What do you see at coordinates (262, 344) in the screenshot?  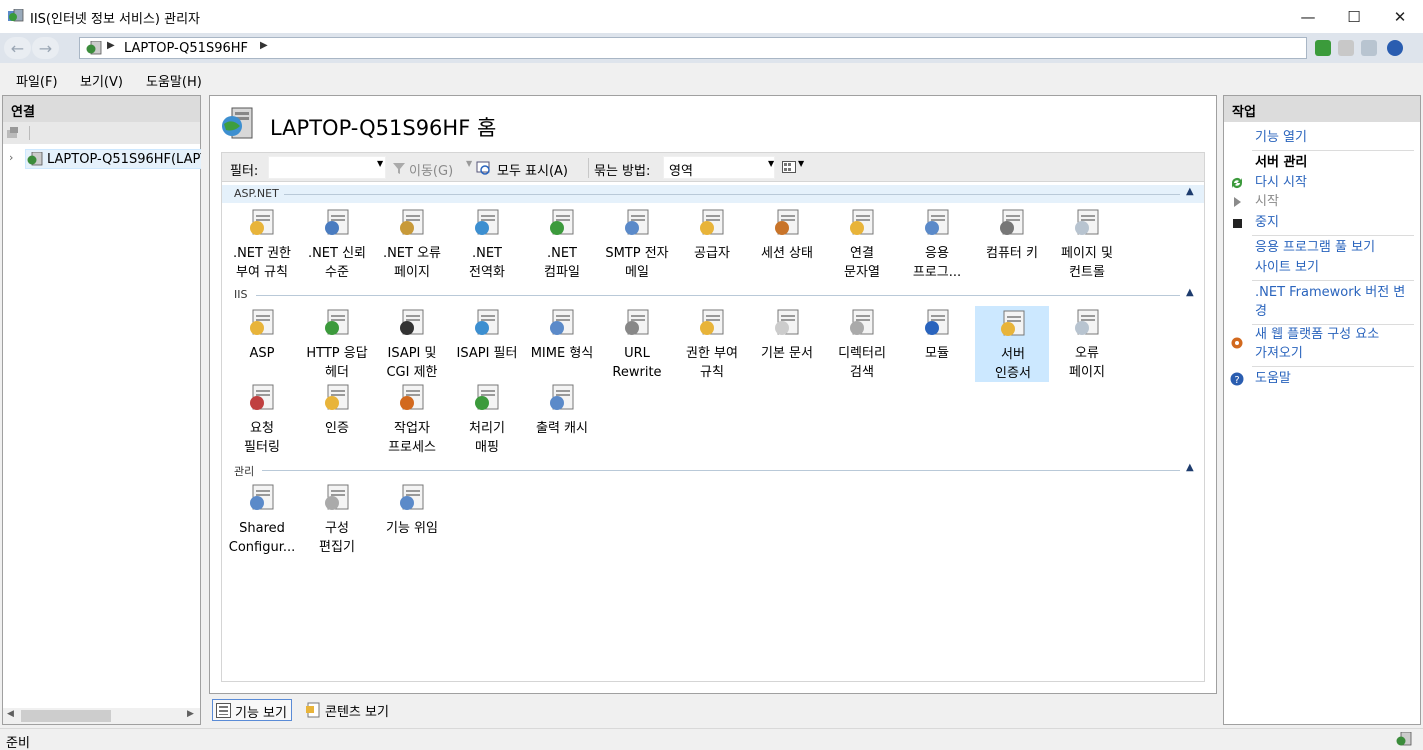 I see `feature-tile: ASP` at bounding box center [262, 344].